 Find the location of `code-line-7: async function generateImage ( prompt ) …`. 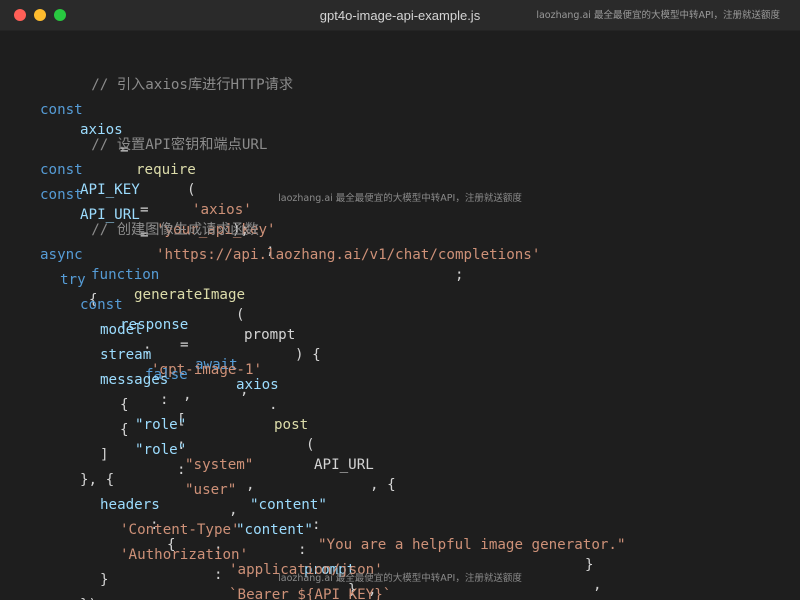

code-line-7: async function generateImage ( prompt ) … is located at coordinates (160, 294).